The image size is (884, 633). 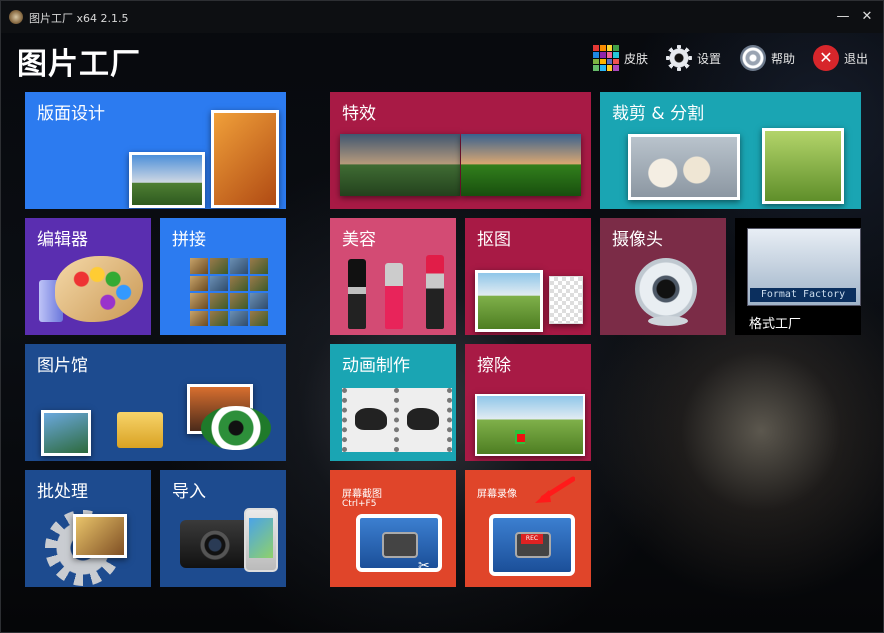 I want to click on close-window-button: ✕, so click(x=867, y=17).